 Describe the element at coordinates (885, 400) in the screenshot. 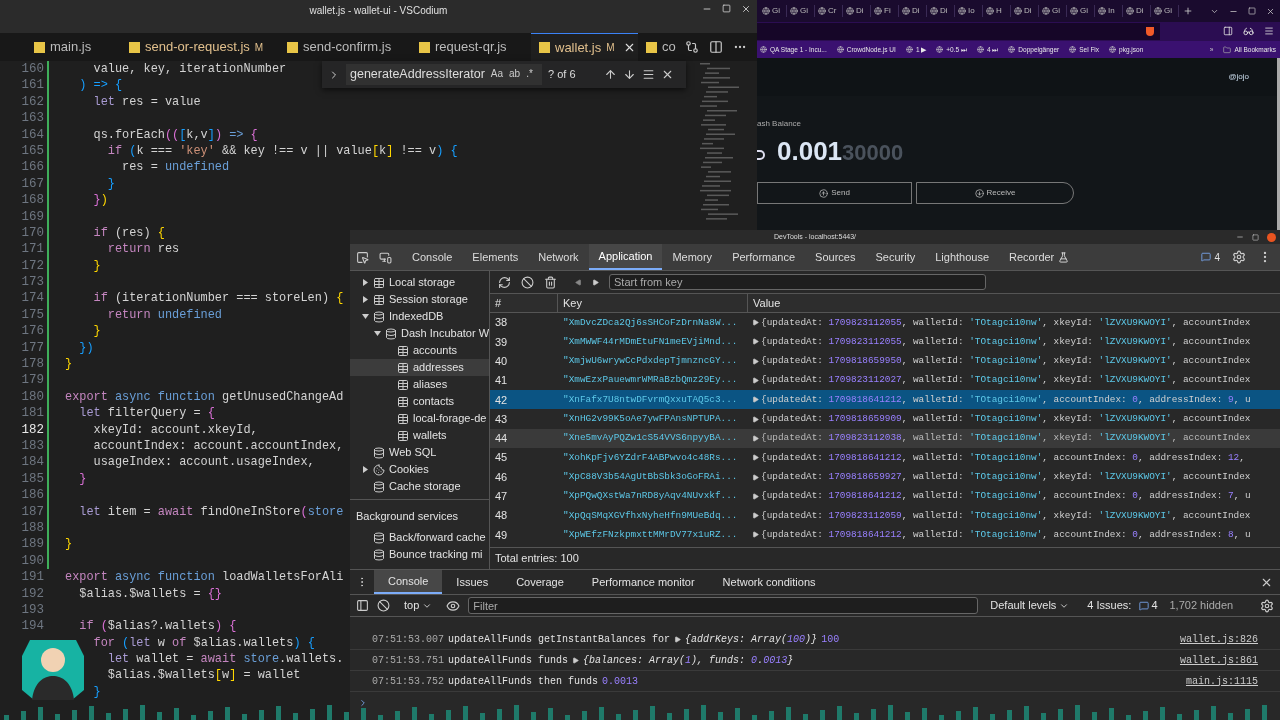

I see `table-row: 42 "XnFafx7U8ntwDFvrmQxxuTAQ5c3... {updatedAt: 1709818641212, walletId: 'TOtagci10nw', accountIndex: 0, addressIndex: 9, u` at that location.